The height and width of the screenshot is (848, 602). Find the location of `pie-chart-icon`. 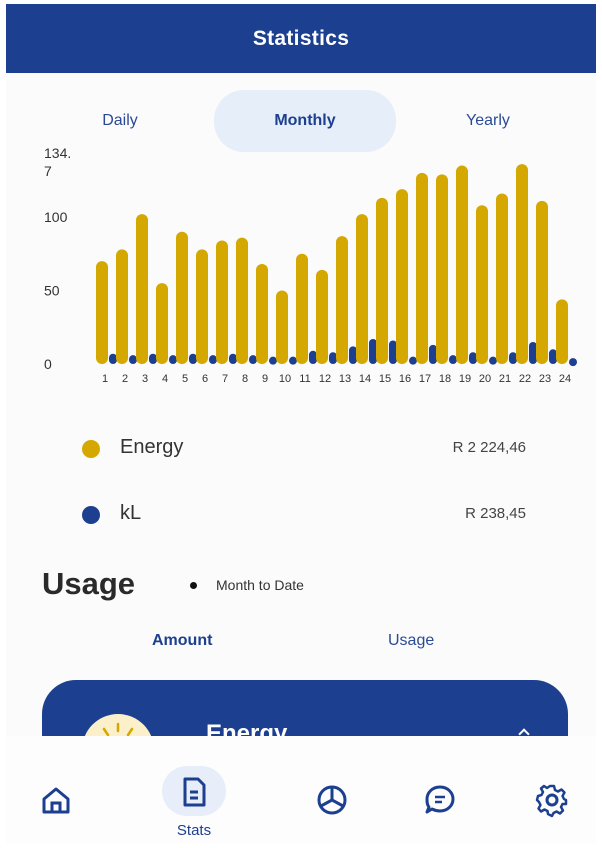

pie-chart-icon is located at coordinates (332, 800).